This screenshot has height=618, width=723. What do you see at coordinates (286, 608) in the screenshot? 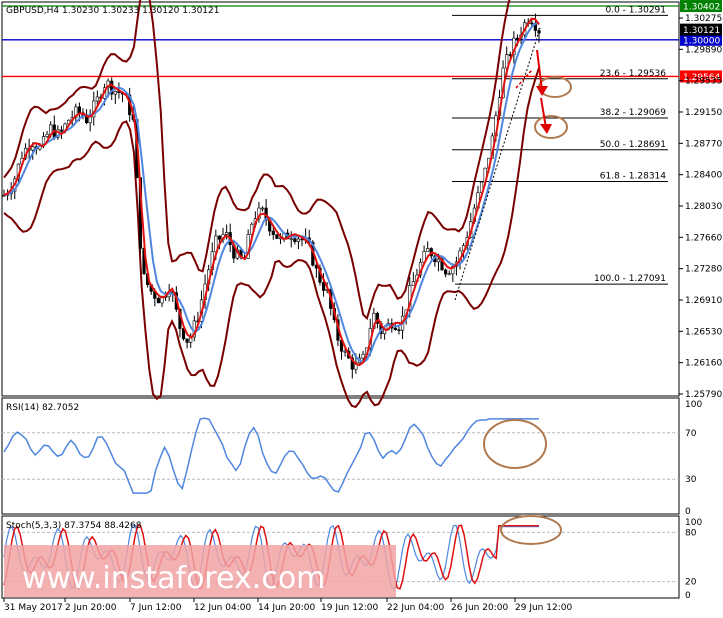
I see `time-tick-label: 14 Jun 20:00` at bounding box center [286, 608].